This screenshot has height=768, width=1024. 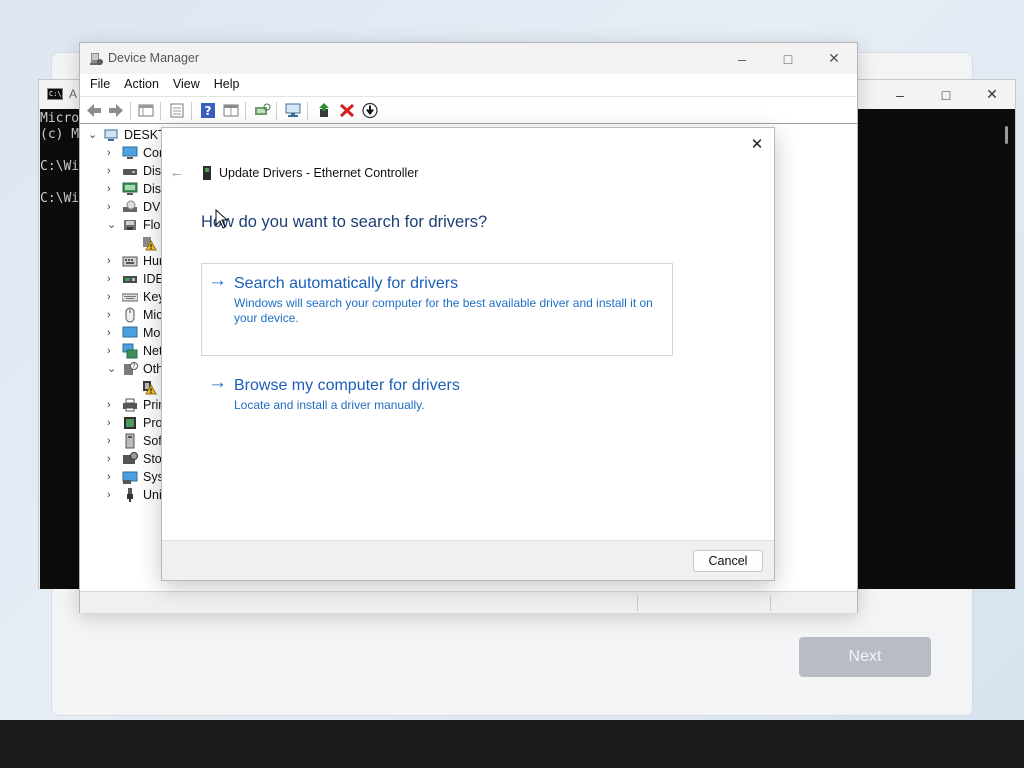 What do you see at coordinates (130, 351) in the screenshot?
I see `network-adapter-icon` at bounding box center [130, 351].